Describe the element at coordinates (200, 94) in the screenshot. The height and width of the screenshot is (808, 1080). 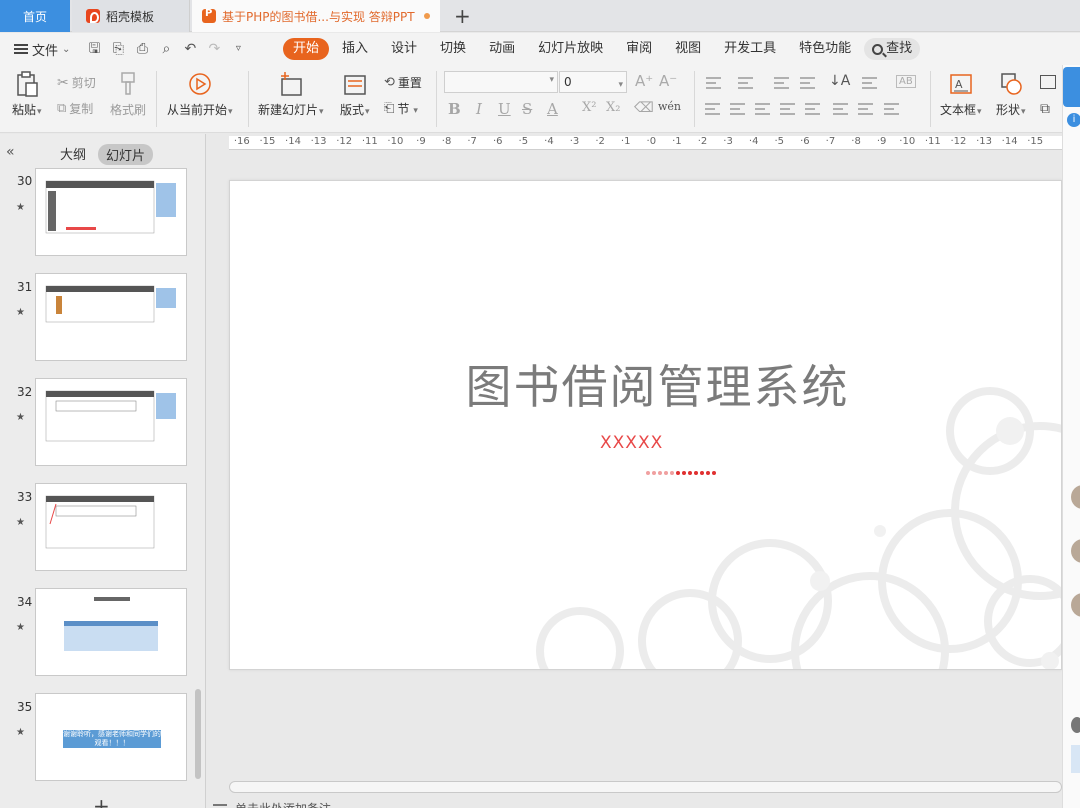
I see `play-from-current-button: 从当前开始` at that location.